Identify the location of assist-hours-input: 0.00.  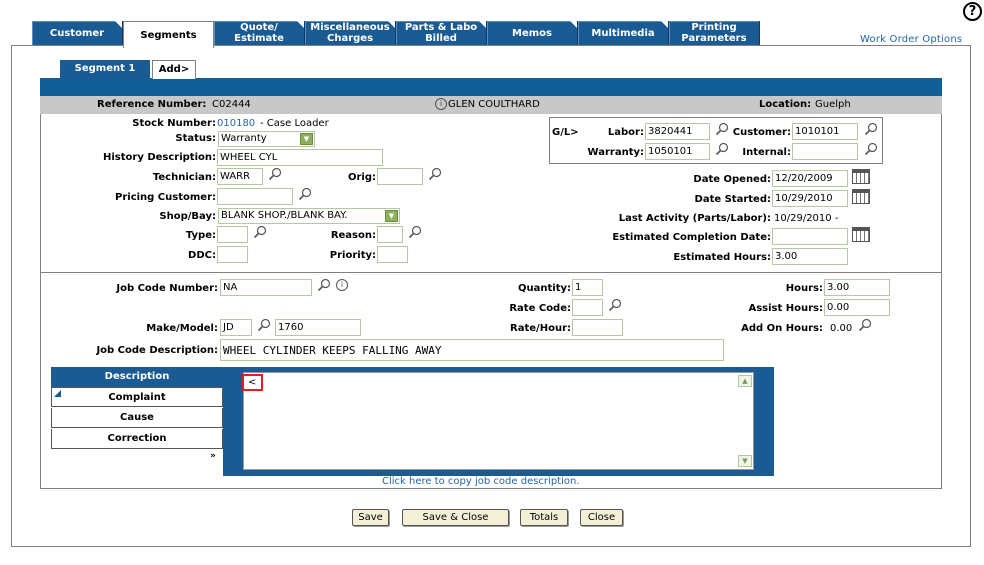
(857, 307).